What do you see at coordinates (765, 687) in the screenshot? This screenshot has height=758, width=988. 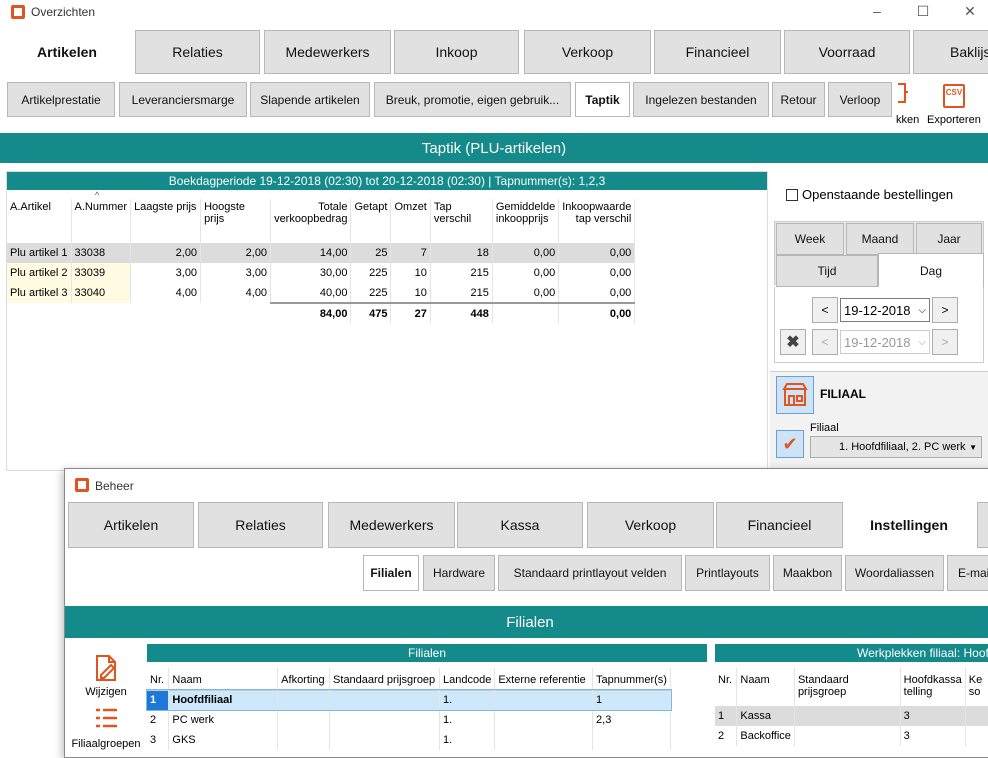 I see `werkplekken-column-header: Naam` at bounding box center [765, 687].